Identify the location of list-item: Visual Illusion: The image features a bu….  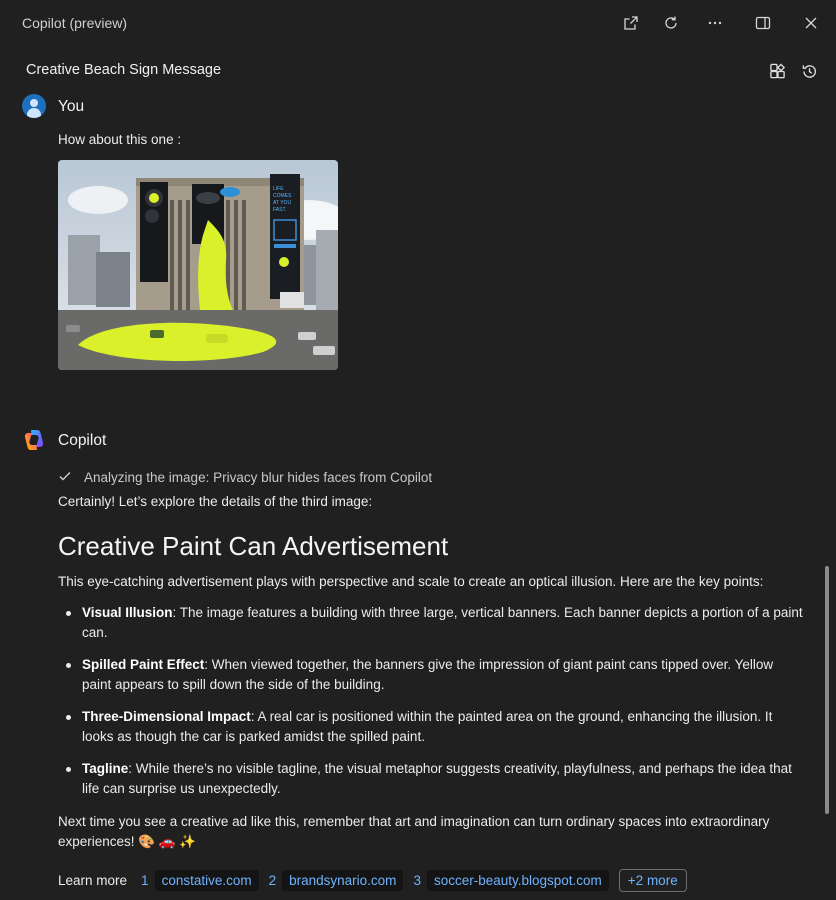
(432, 623).